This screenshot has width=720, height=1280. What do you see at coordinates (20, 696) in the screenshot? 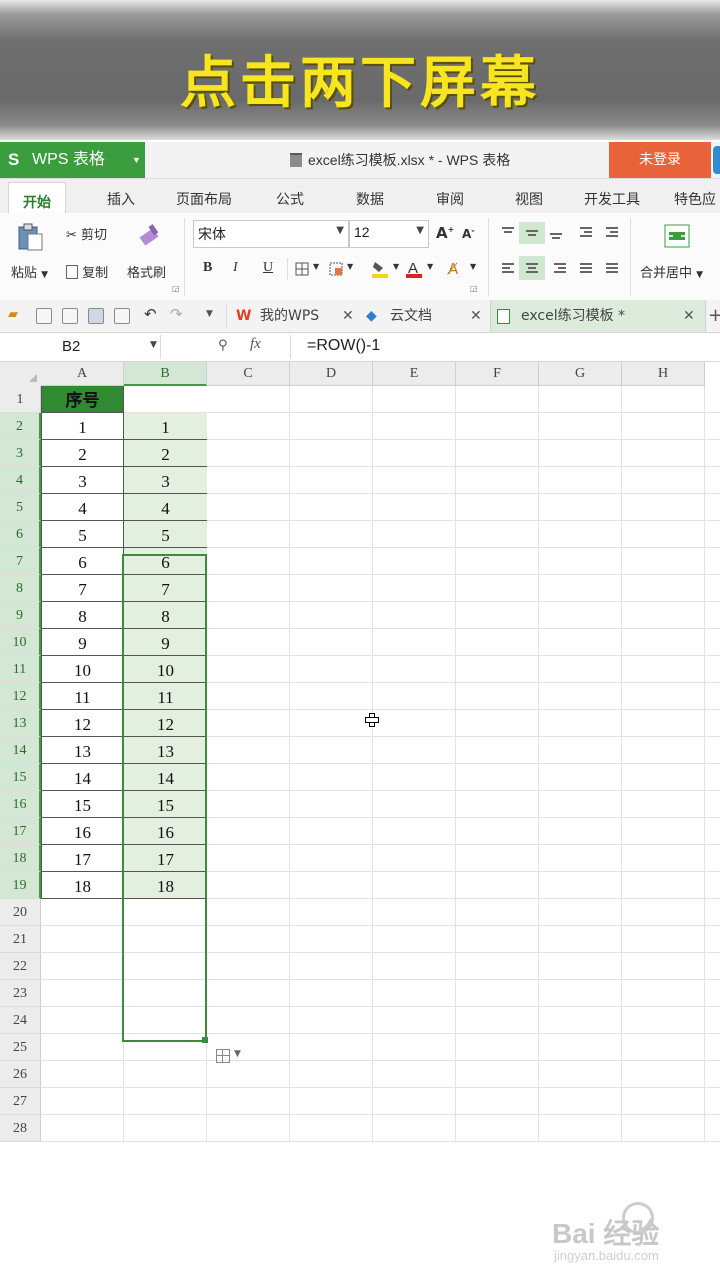
I see `row-header-12: 12` at bounding box center [20, 696].